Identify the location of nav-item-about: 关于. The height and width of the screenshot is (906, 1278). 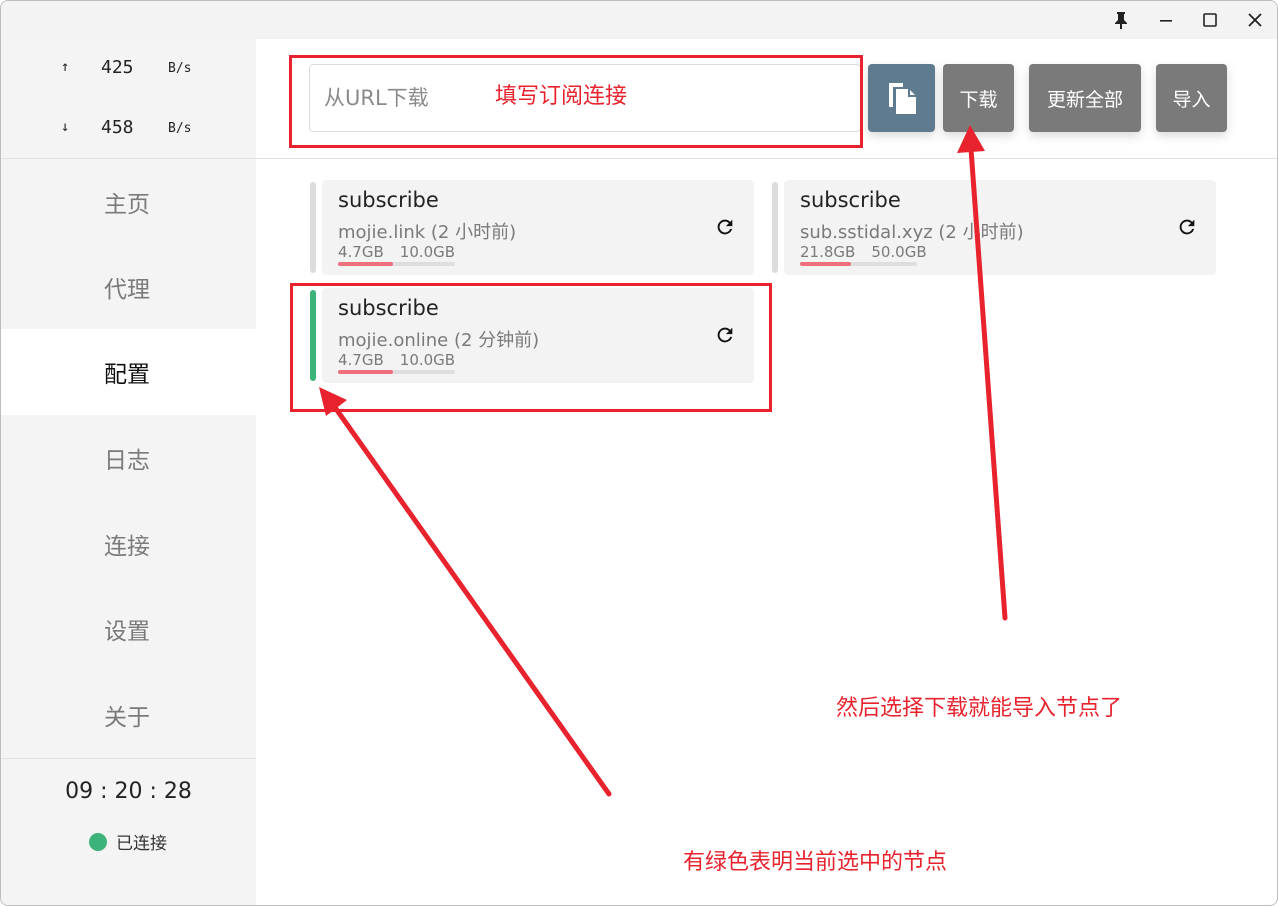
(128, 715).